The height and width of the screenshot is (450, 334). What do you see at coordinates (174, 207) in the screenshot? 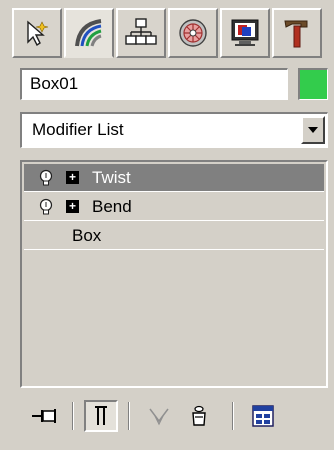
I see `stack-item-bend: + Bend` at bounding box center [174, 207].